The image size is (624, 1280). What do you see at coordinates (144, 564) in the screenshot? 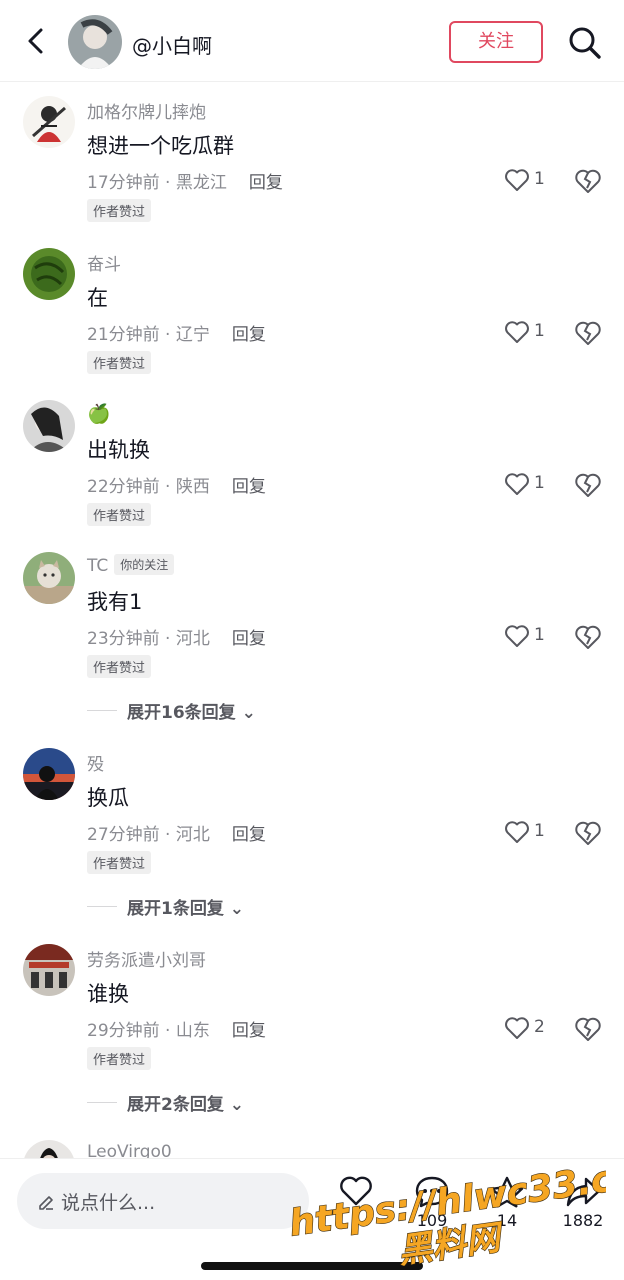
I see `following-tag: 你的关注` at bounding box center [144, 564].